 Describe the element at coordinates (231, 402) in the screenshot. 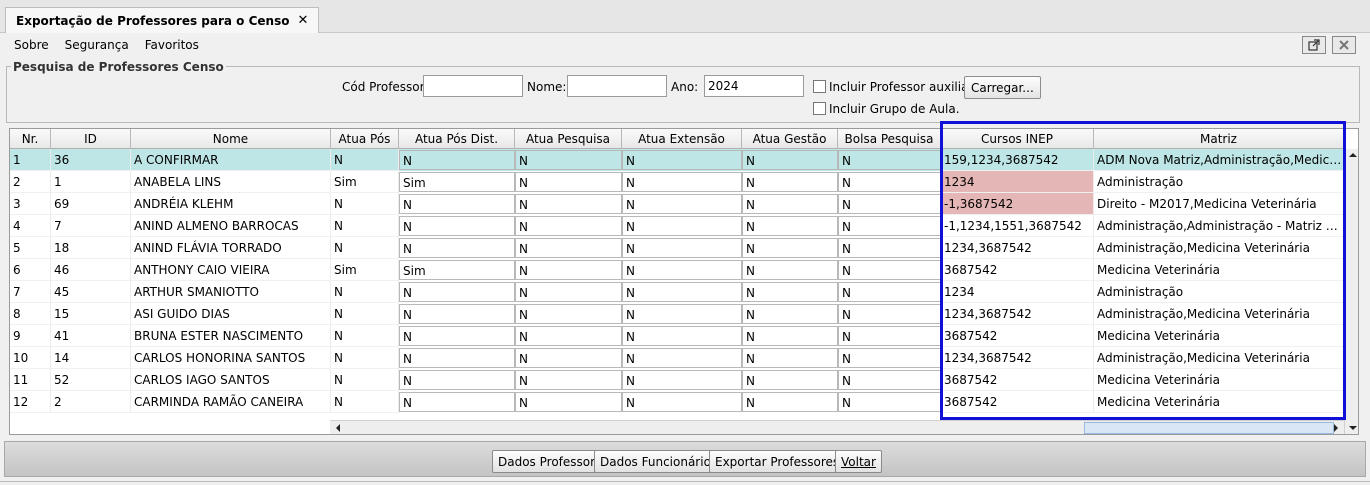

I see `cell-nome: CARMINDA RAMÃO CANEIRA` at that location.